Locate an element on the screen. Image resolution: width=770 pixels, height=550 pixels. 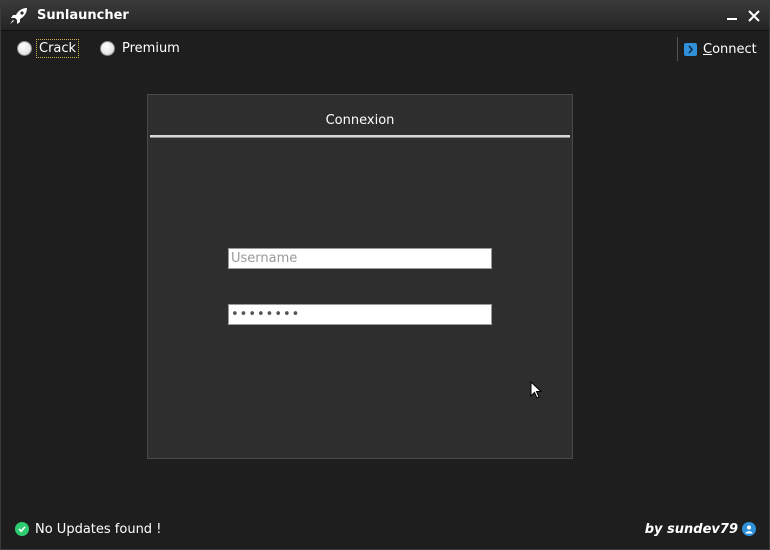
crack-label: Crack is located at coordinates (57, 48).